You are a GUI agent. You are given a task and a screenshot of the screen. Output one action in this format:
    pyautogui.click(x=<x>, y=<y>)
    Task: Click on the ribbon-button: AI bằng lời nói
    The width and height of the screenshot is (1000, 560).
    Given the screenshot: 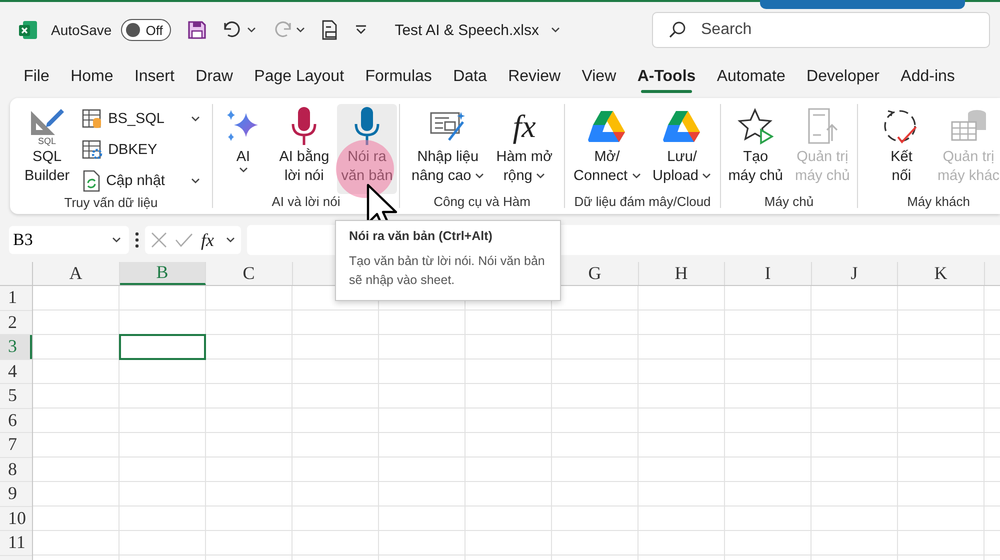 What is the action you would take?
    pyautogui.click(x=304, y=149)
    